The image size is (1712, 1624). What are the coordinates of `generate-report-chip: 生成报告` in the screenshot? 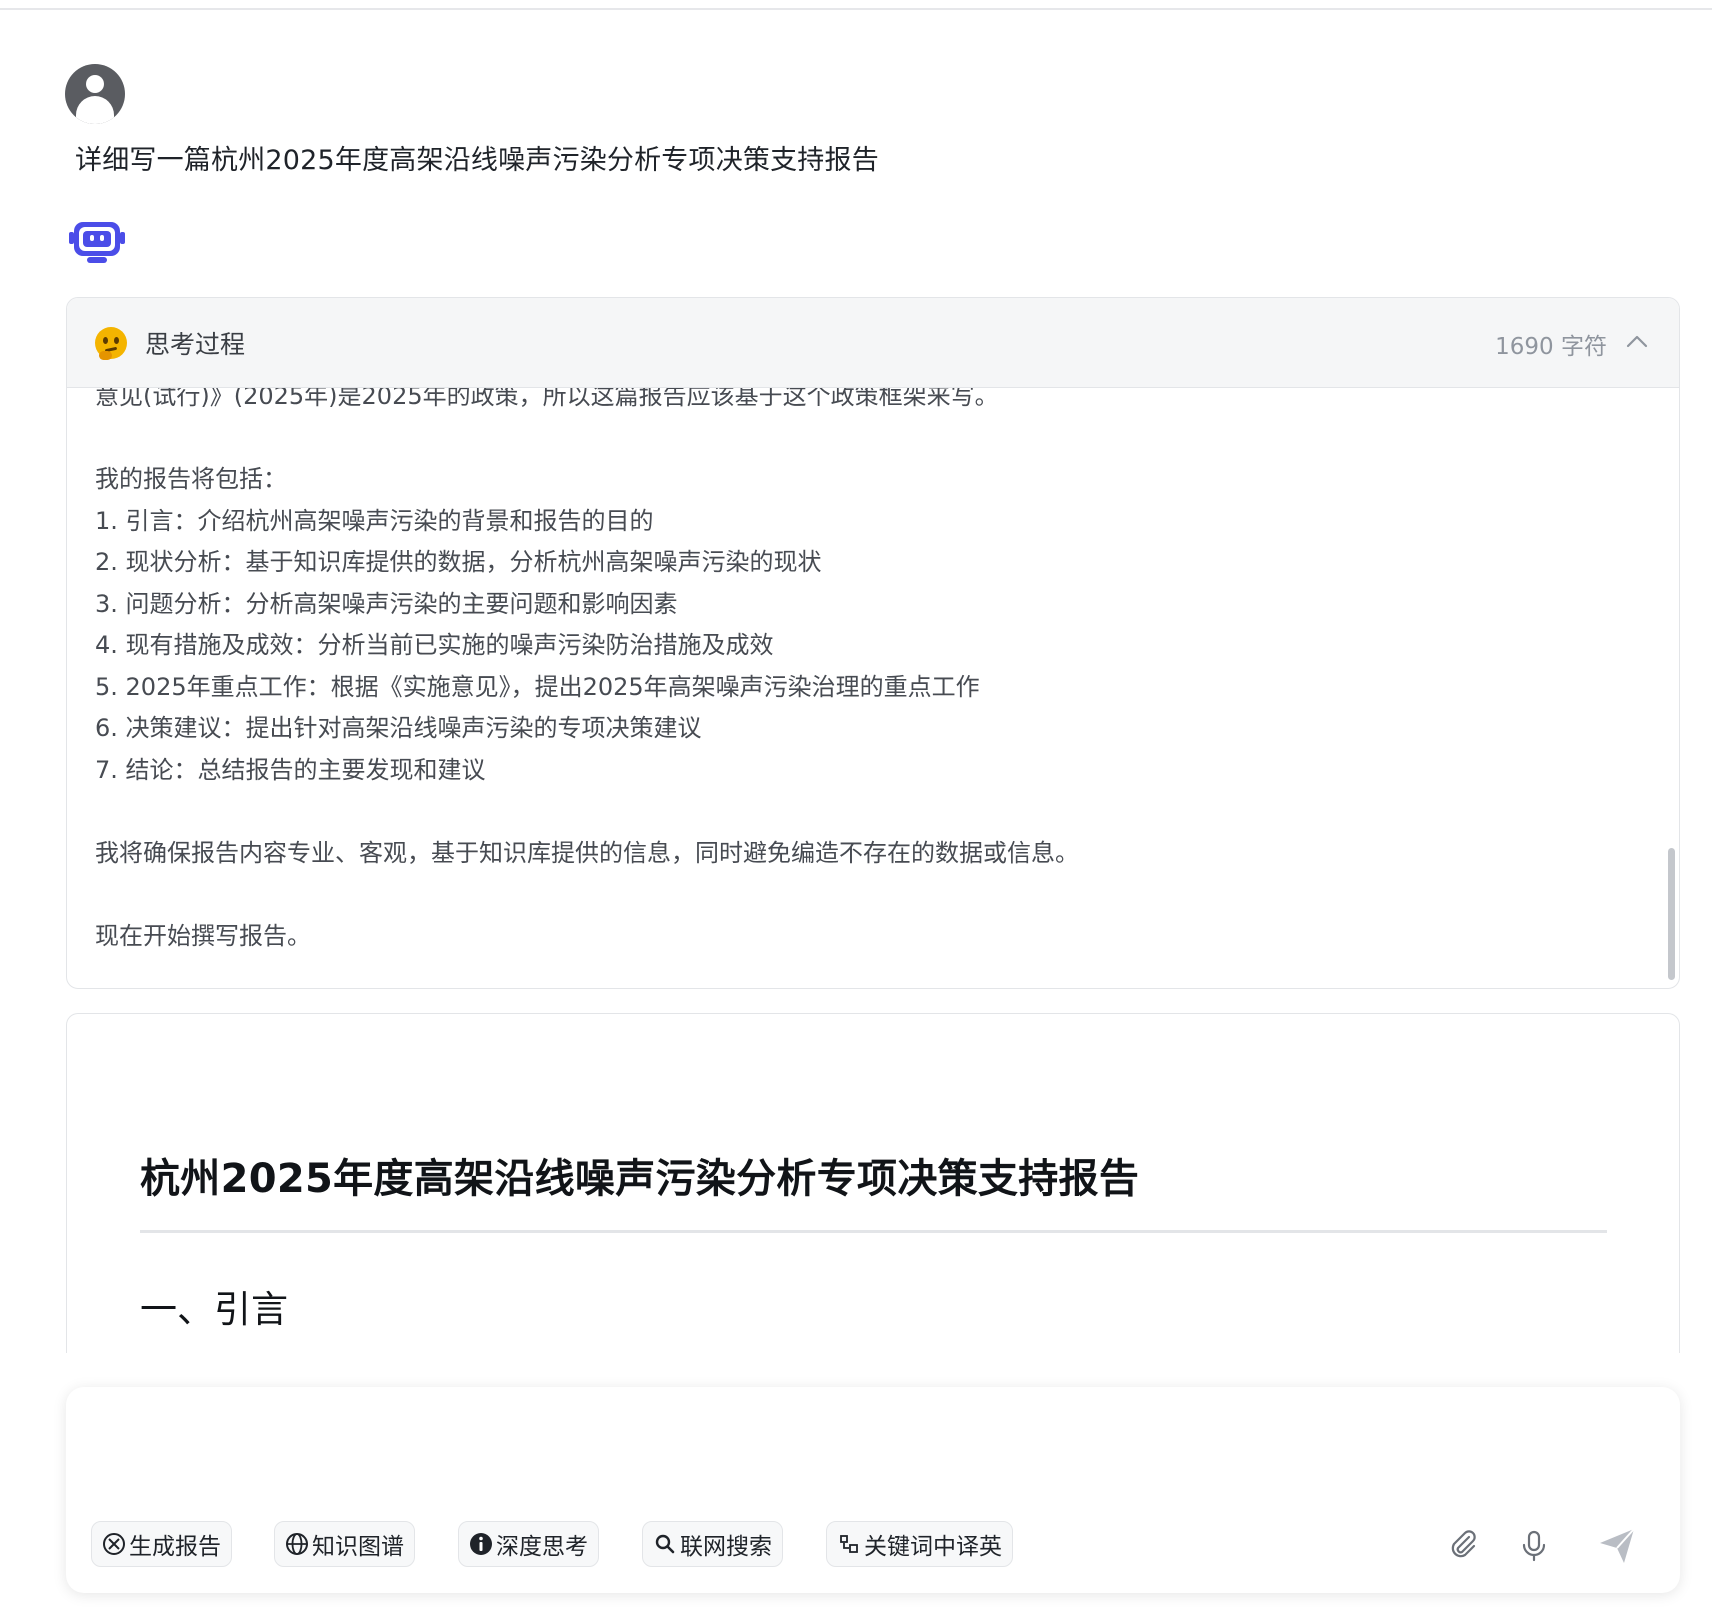 It's located at (161, 1544).